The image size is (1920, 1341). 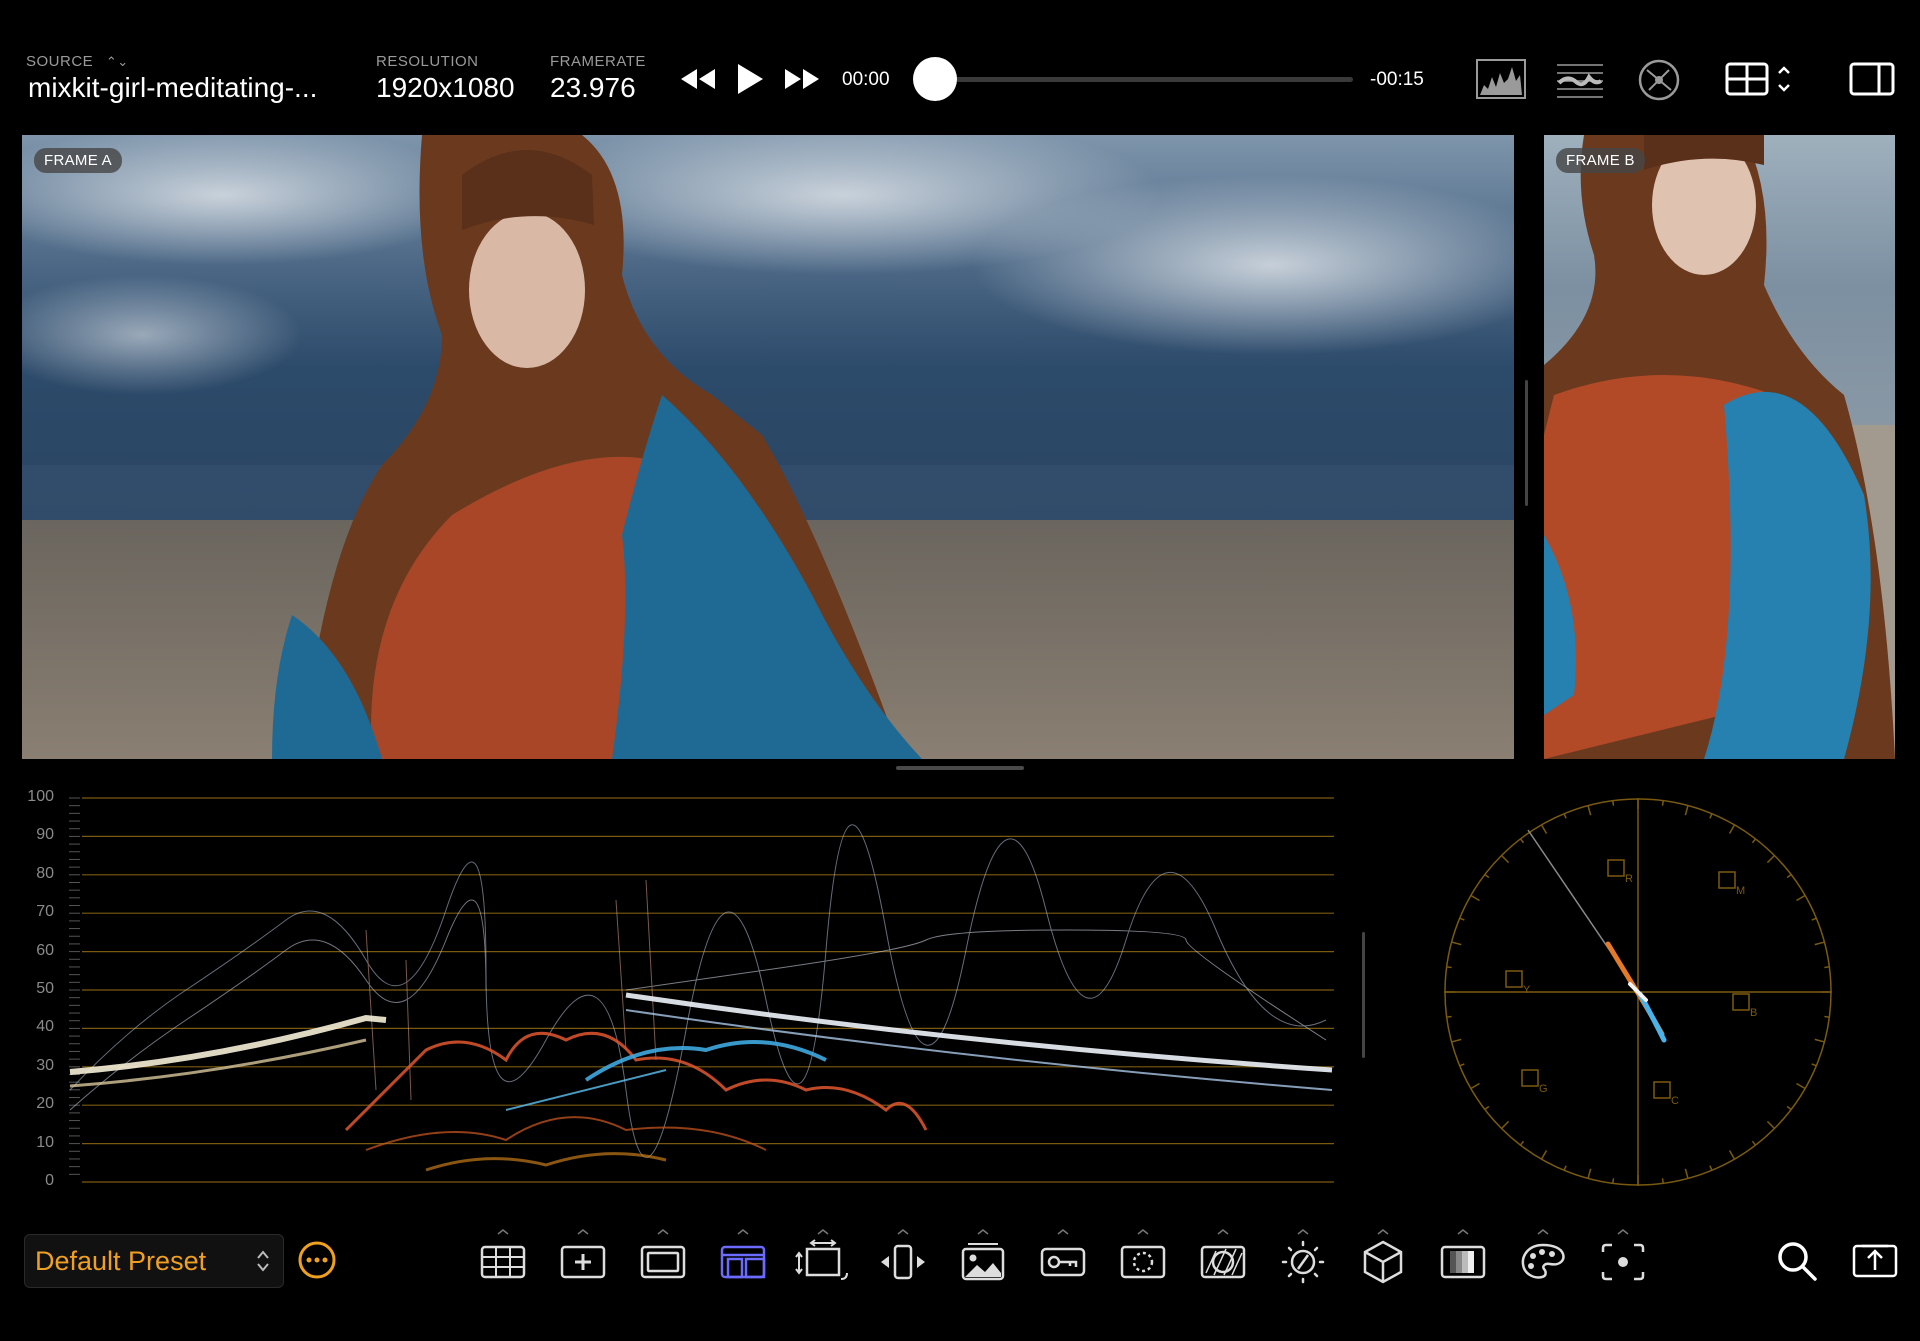 I want to click on frame-b-viewer: FRAME B, so click(x=1719, y=447).